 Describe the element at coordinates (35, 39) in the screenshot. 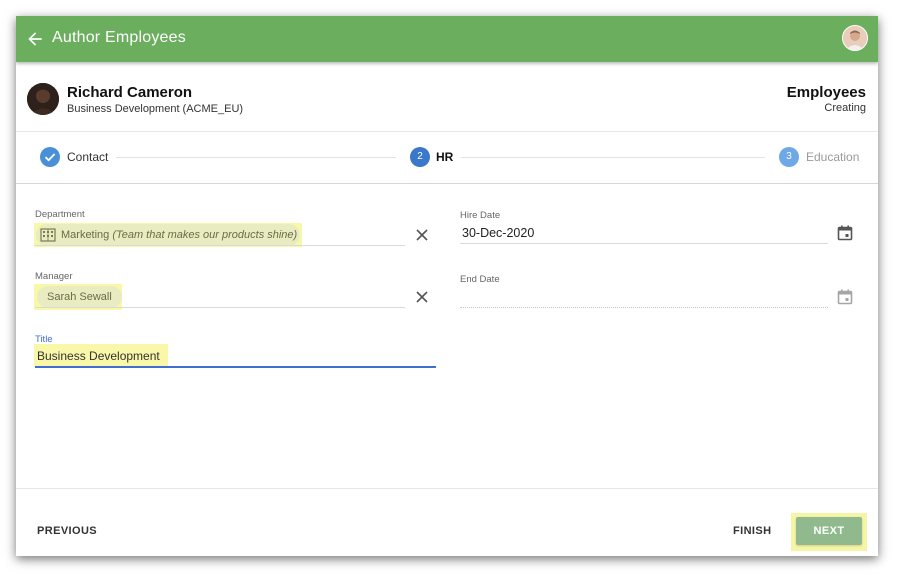

I see `arrow-left-icon` at that location.